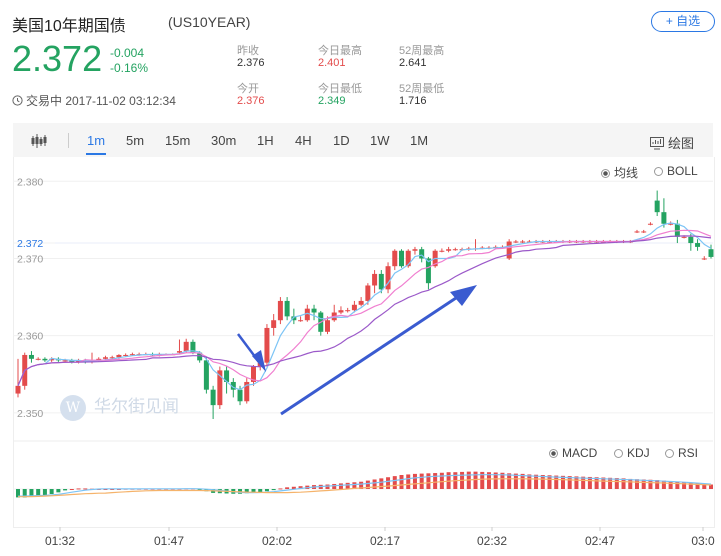 This screenshot has width=721, height=556. Describe the element at coordinates (492, 541) in the screenshot. I see `x-tick-label: 02:32` at that location.